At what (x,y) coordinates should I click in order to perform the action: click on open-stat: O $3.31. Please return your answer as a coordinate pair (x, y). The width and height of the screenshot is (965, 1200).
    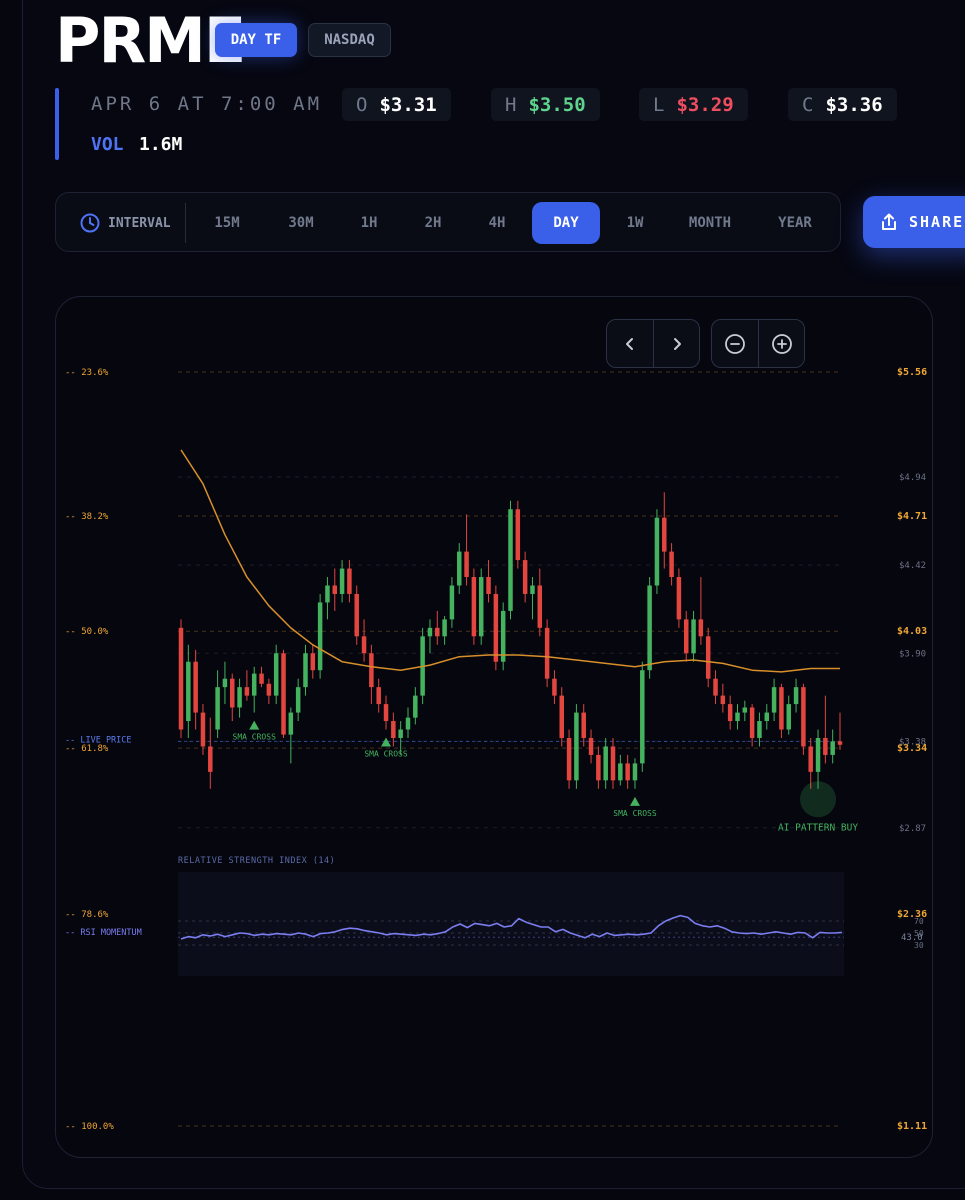
    Looking at the image, I should click on (396, 104).